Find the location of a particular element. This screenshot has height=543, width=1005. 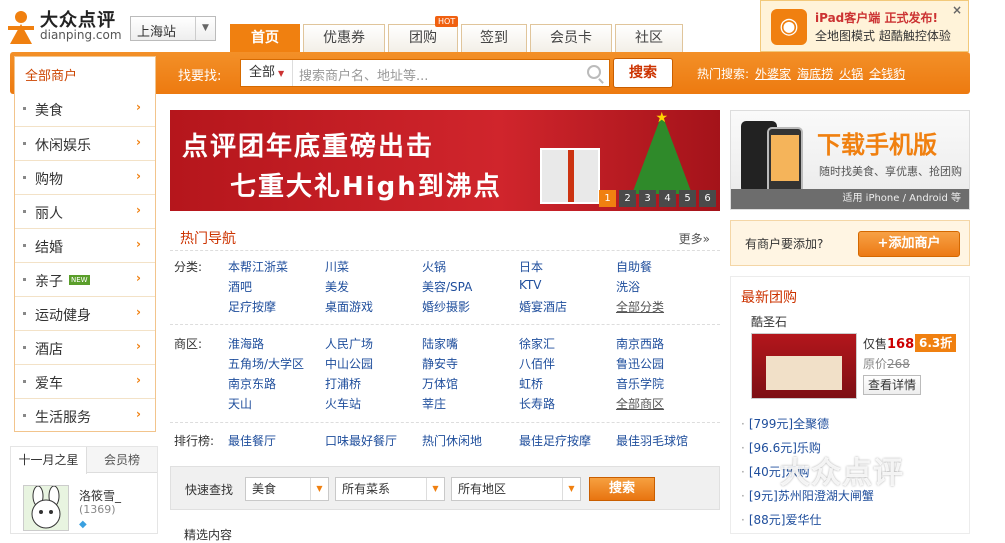

district-select: 所有地区 ▼ is located at coordinates (516, 489).